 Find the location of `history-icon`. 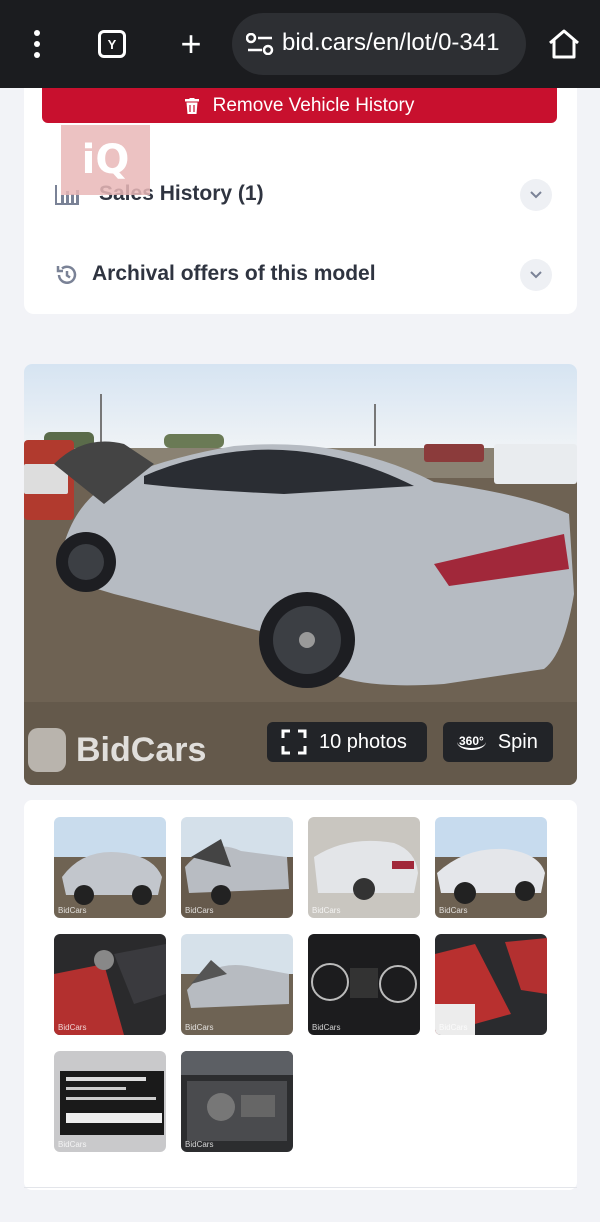

history-icon is located at coordinates (66, 274).